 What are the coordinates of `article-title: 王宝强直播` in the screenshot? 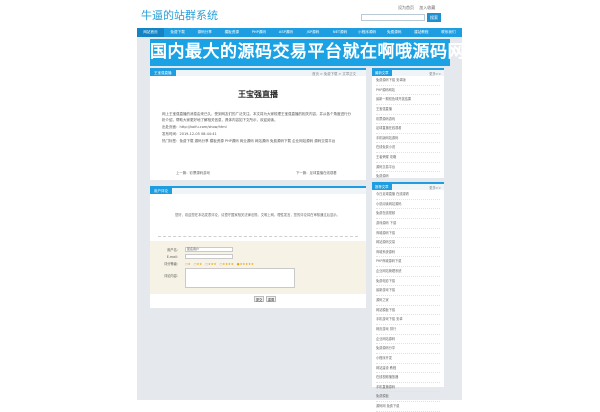 It's located at (258, 94).